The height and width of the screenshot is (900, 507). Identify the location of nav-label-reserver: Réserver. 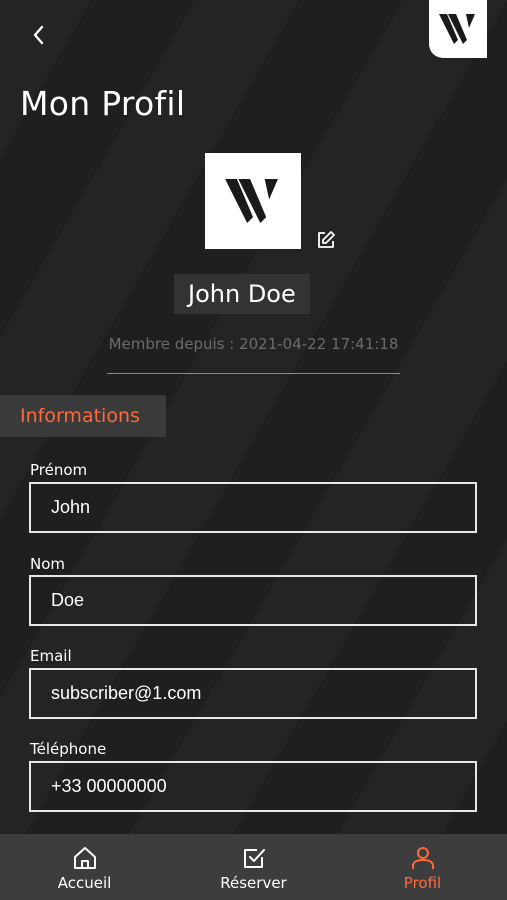
(253, 883).